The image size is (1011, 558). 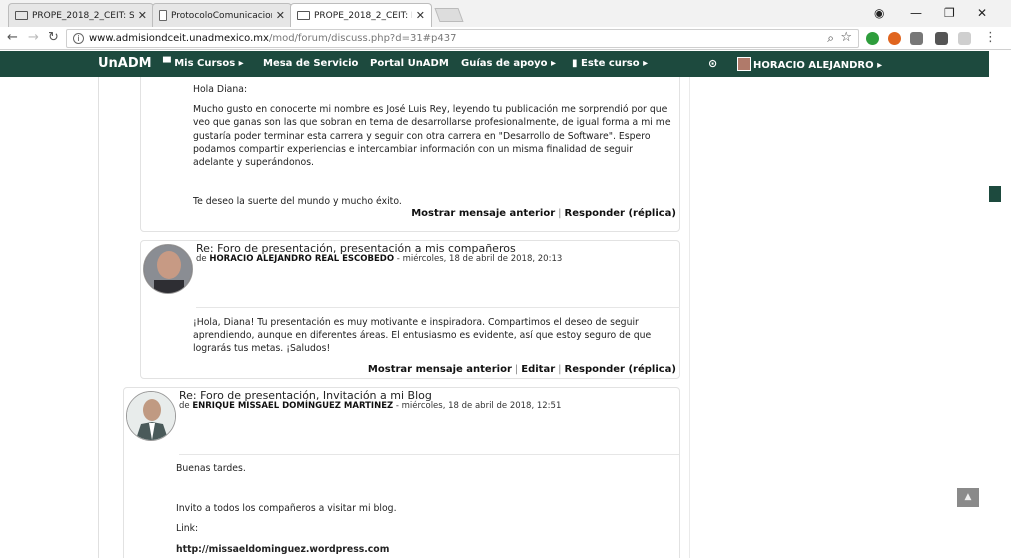 I want to click on search-icon: ⌕, so click(x=830, y=38).